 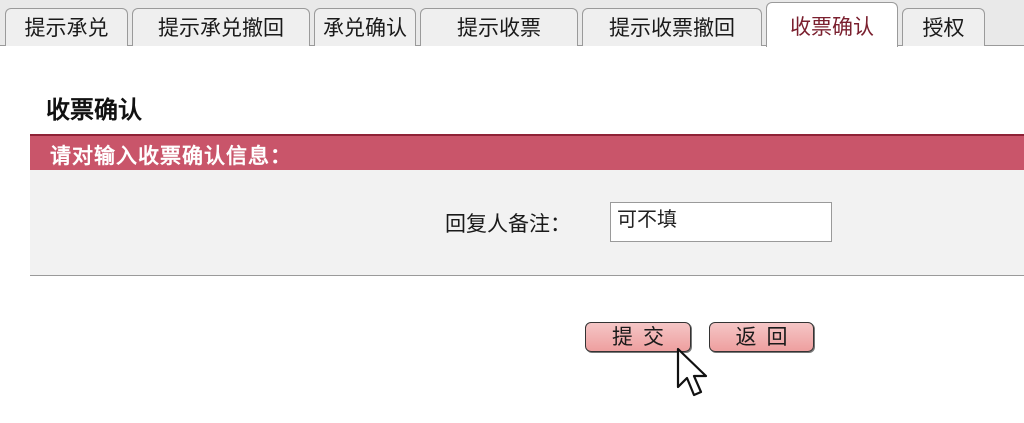 What do you see at coordinates (672, 27) in the screenshot?
I see `tab-prompt-receipt-withdraw: 提示收票撤回` at bounding box center [672, 27].